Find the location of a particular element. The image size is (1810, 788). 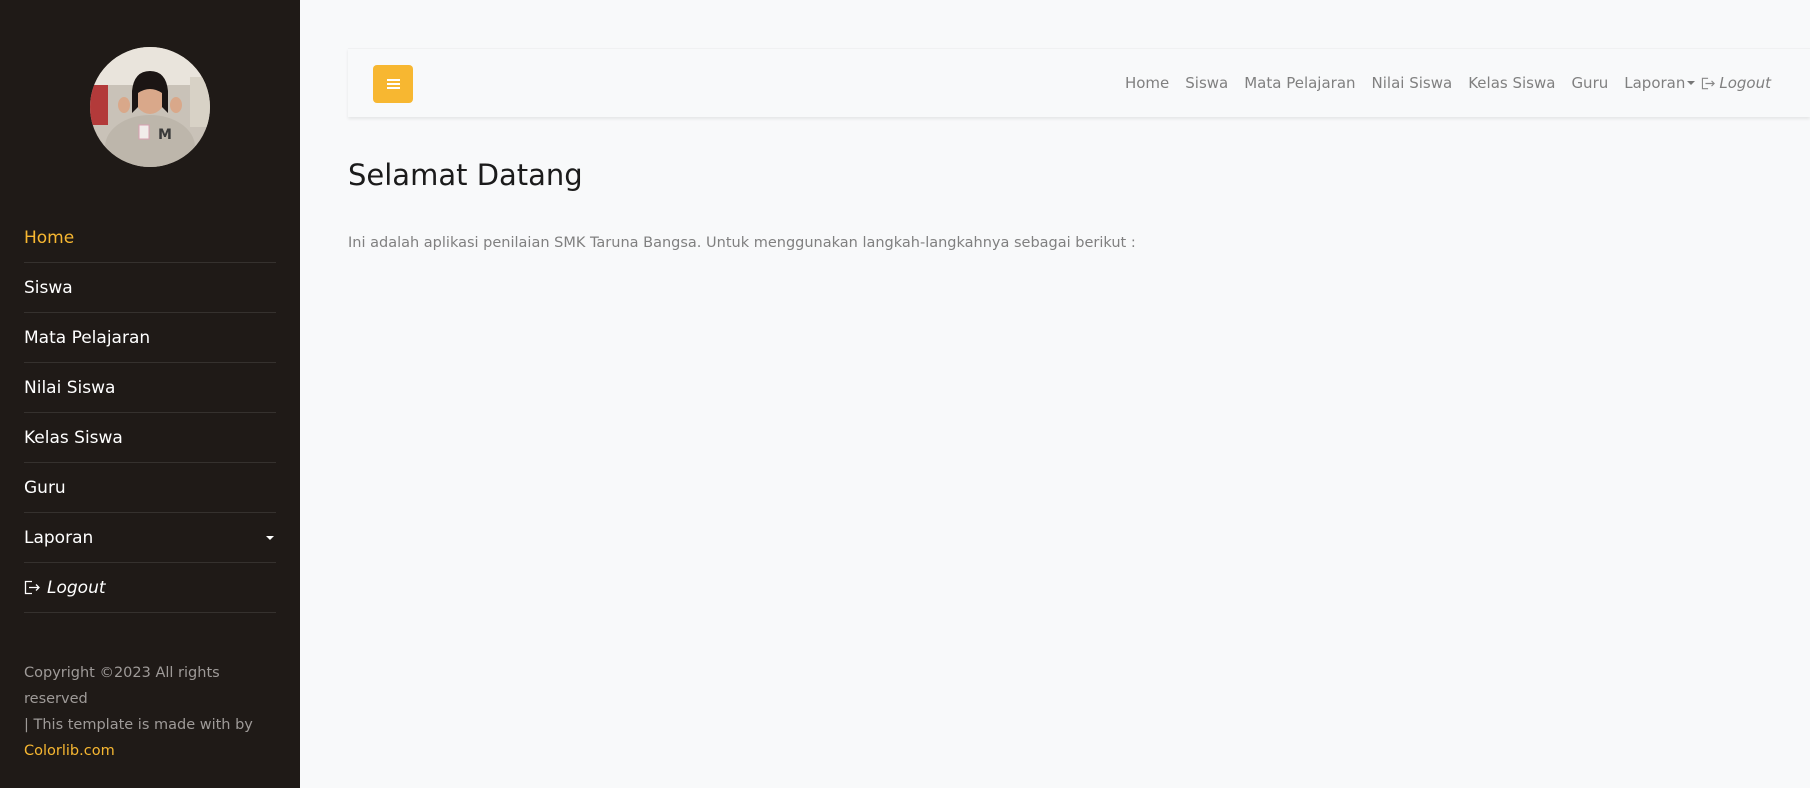

colorlib-link: Colorlib.com is located at coordinates (69, 751).